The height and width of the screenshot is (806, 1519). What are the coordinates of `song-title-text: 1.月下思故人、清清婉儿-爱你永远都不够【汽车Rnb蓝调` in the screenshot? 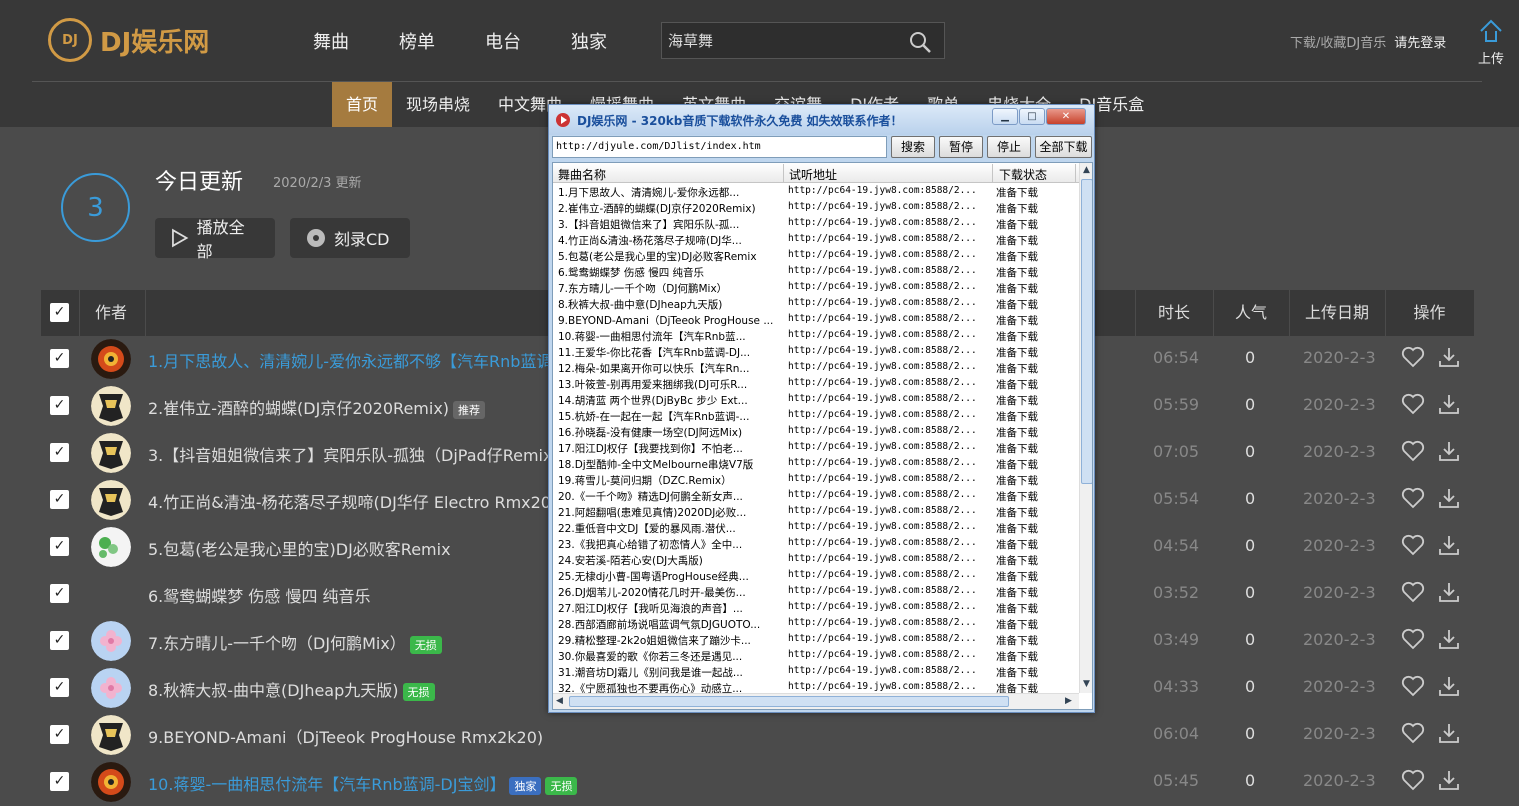 It's located at (350, 361).